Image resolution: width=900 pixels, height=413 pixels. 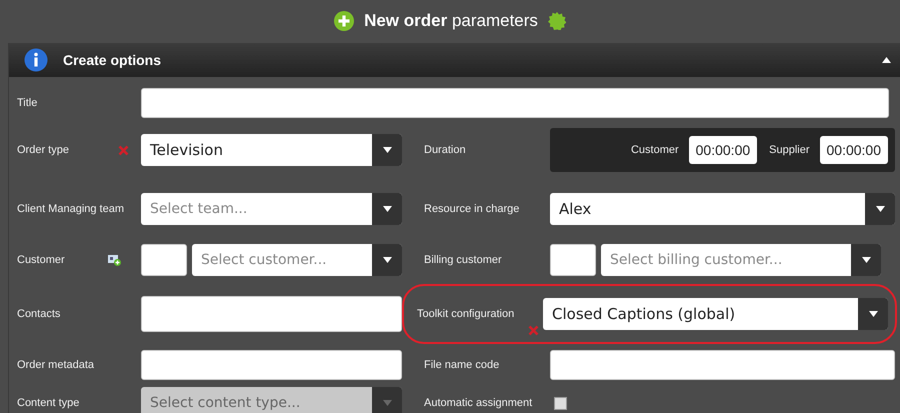 I want to click on plus-icon, so click(x=344, y=20).